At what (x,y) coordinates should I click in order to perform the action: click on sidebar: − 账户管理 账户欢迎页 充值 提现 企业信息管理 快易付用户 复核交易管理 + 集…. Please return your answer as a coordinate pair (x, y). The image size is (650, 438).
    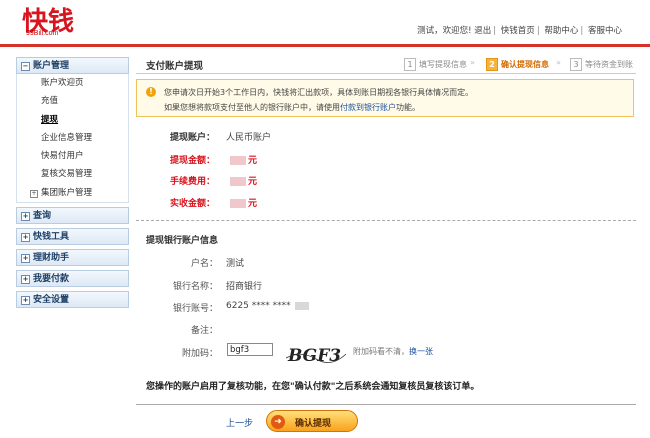
    Looking at the image, I should click on (72, 184).